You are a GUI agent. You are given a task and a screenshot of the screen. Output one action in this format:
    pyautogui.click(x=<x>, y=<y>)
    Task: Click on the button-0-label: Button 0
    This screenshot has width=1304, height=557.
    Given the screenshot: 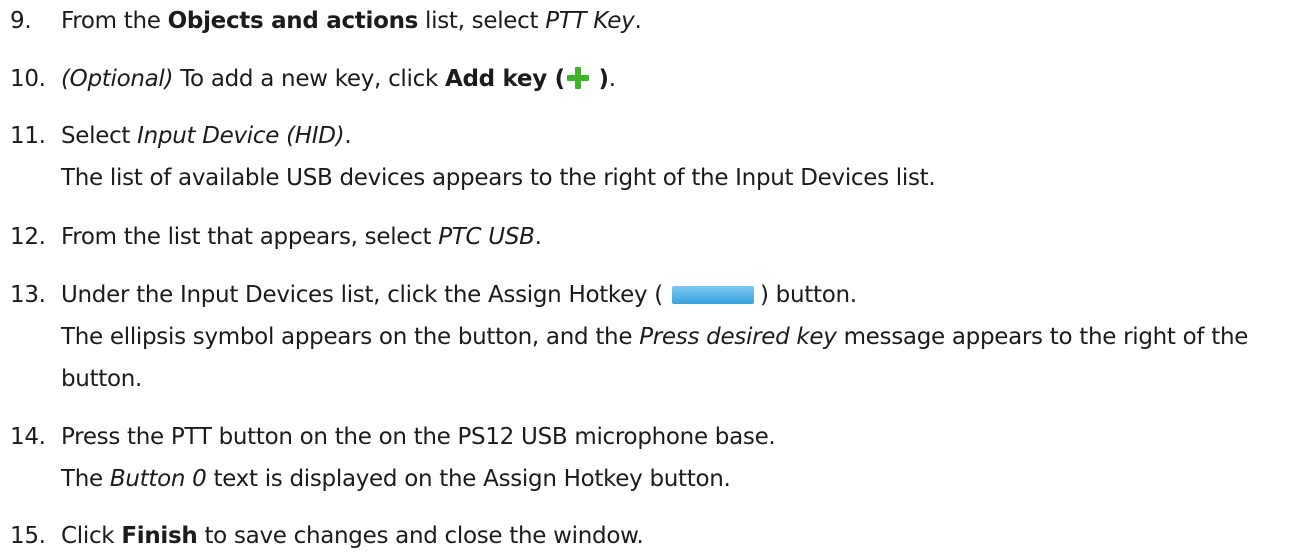 What is the action you would take?
    pyautogui.click(x=158, y=479)
    